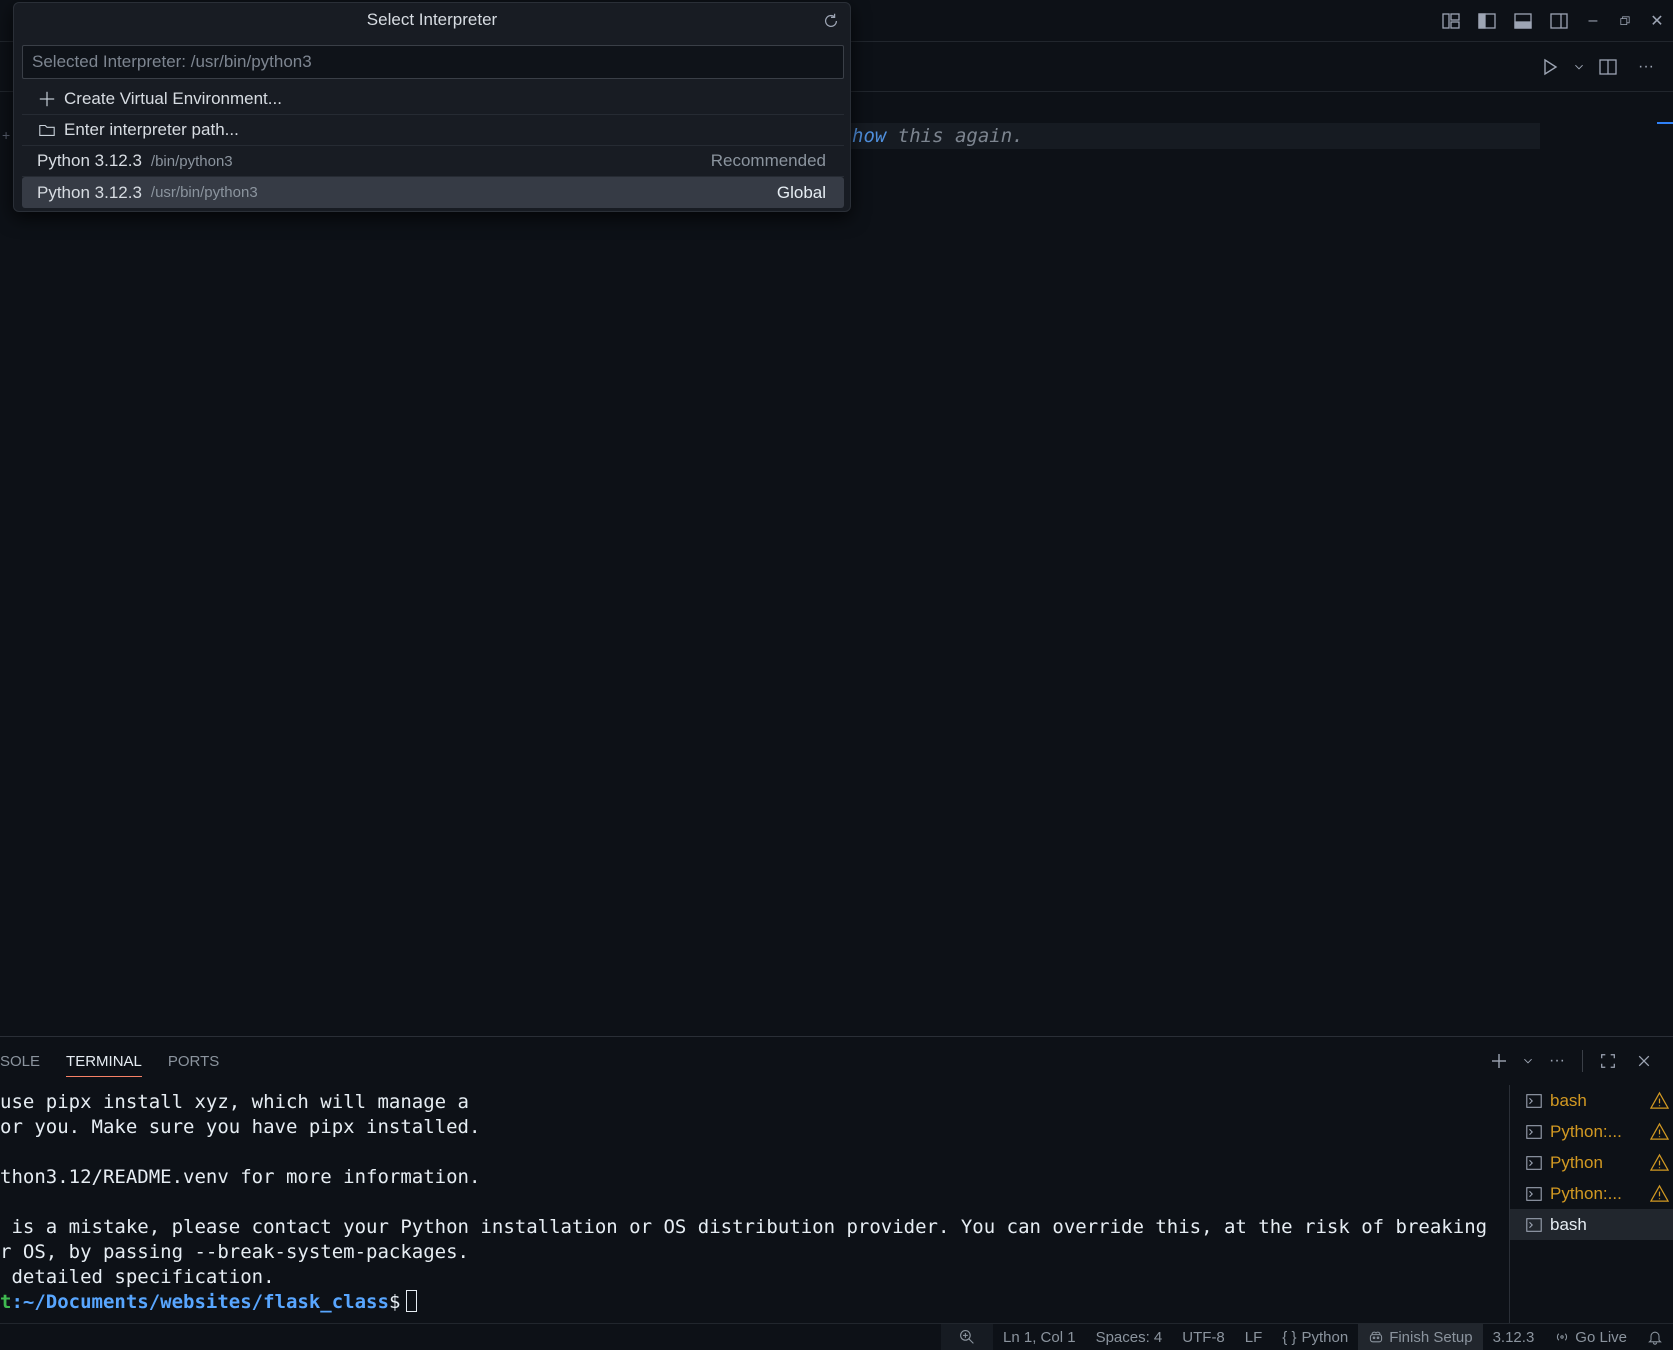 The image size is (1673, 1350). I want to click on tab-terminal: TERMINAL, so click(104, 1061).